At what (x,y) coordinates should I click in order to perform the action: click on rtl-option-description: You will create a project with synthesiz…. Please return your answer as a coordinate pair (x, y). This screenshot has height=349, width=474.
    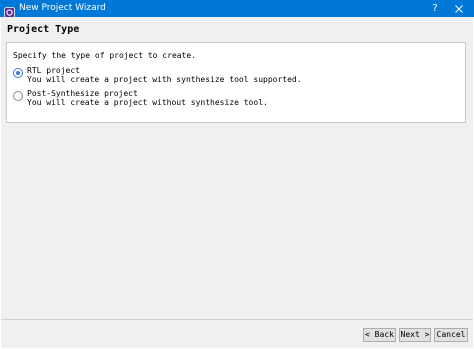
    Looking at the image, I should click on (164, 79).